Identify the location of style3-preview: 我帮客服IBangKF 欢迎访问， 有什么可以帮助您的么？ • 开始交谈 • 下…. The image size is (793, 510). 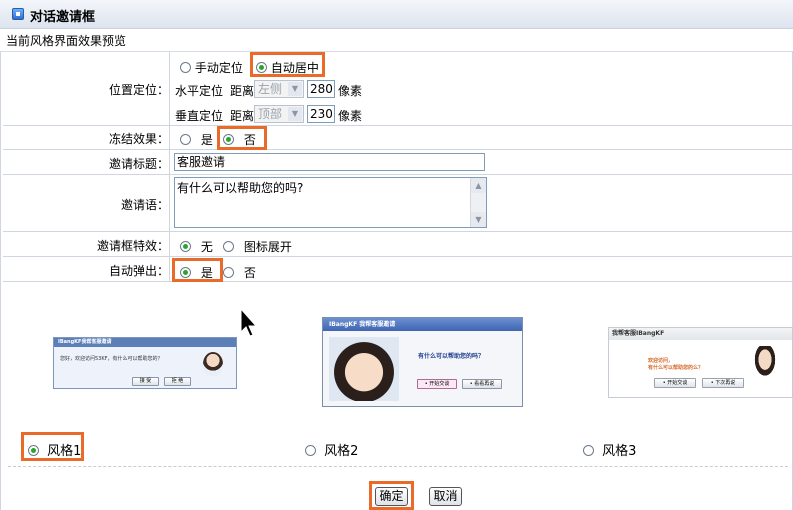
(700, 362).